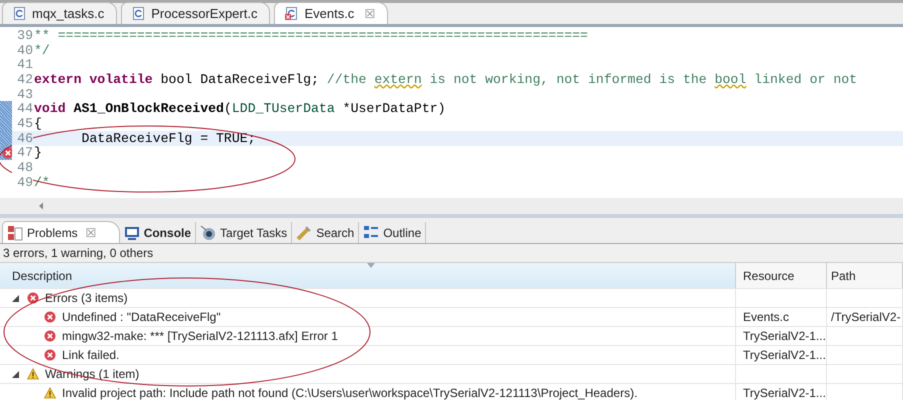  Describe the element at coordinates (132, 232) in the screenshot. I see `monitor-icon` at that location.